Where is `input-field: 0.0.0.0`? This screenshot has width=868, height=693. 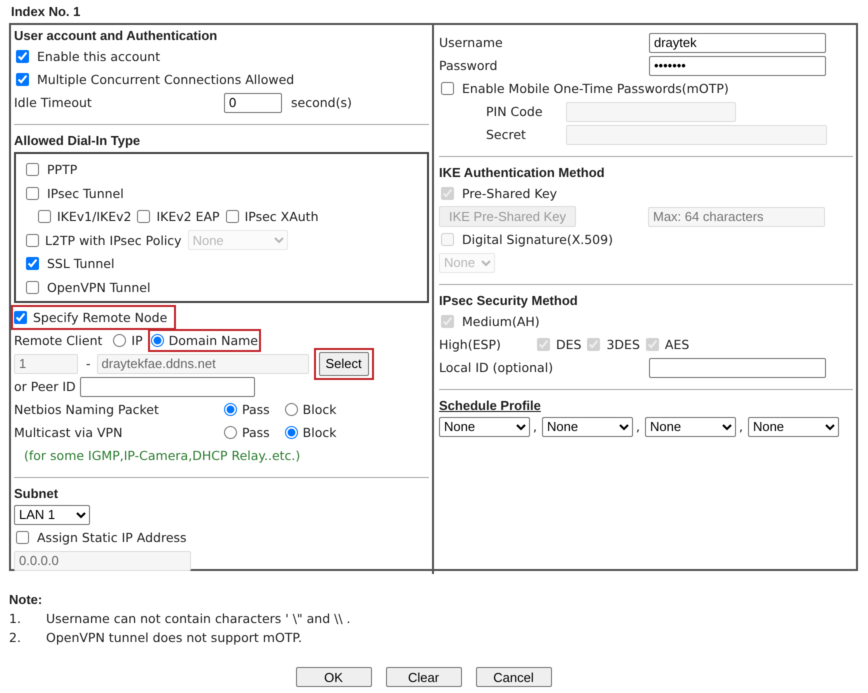
input-field: 0.0.0.0 is located at coordinates (102, 560).